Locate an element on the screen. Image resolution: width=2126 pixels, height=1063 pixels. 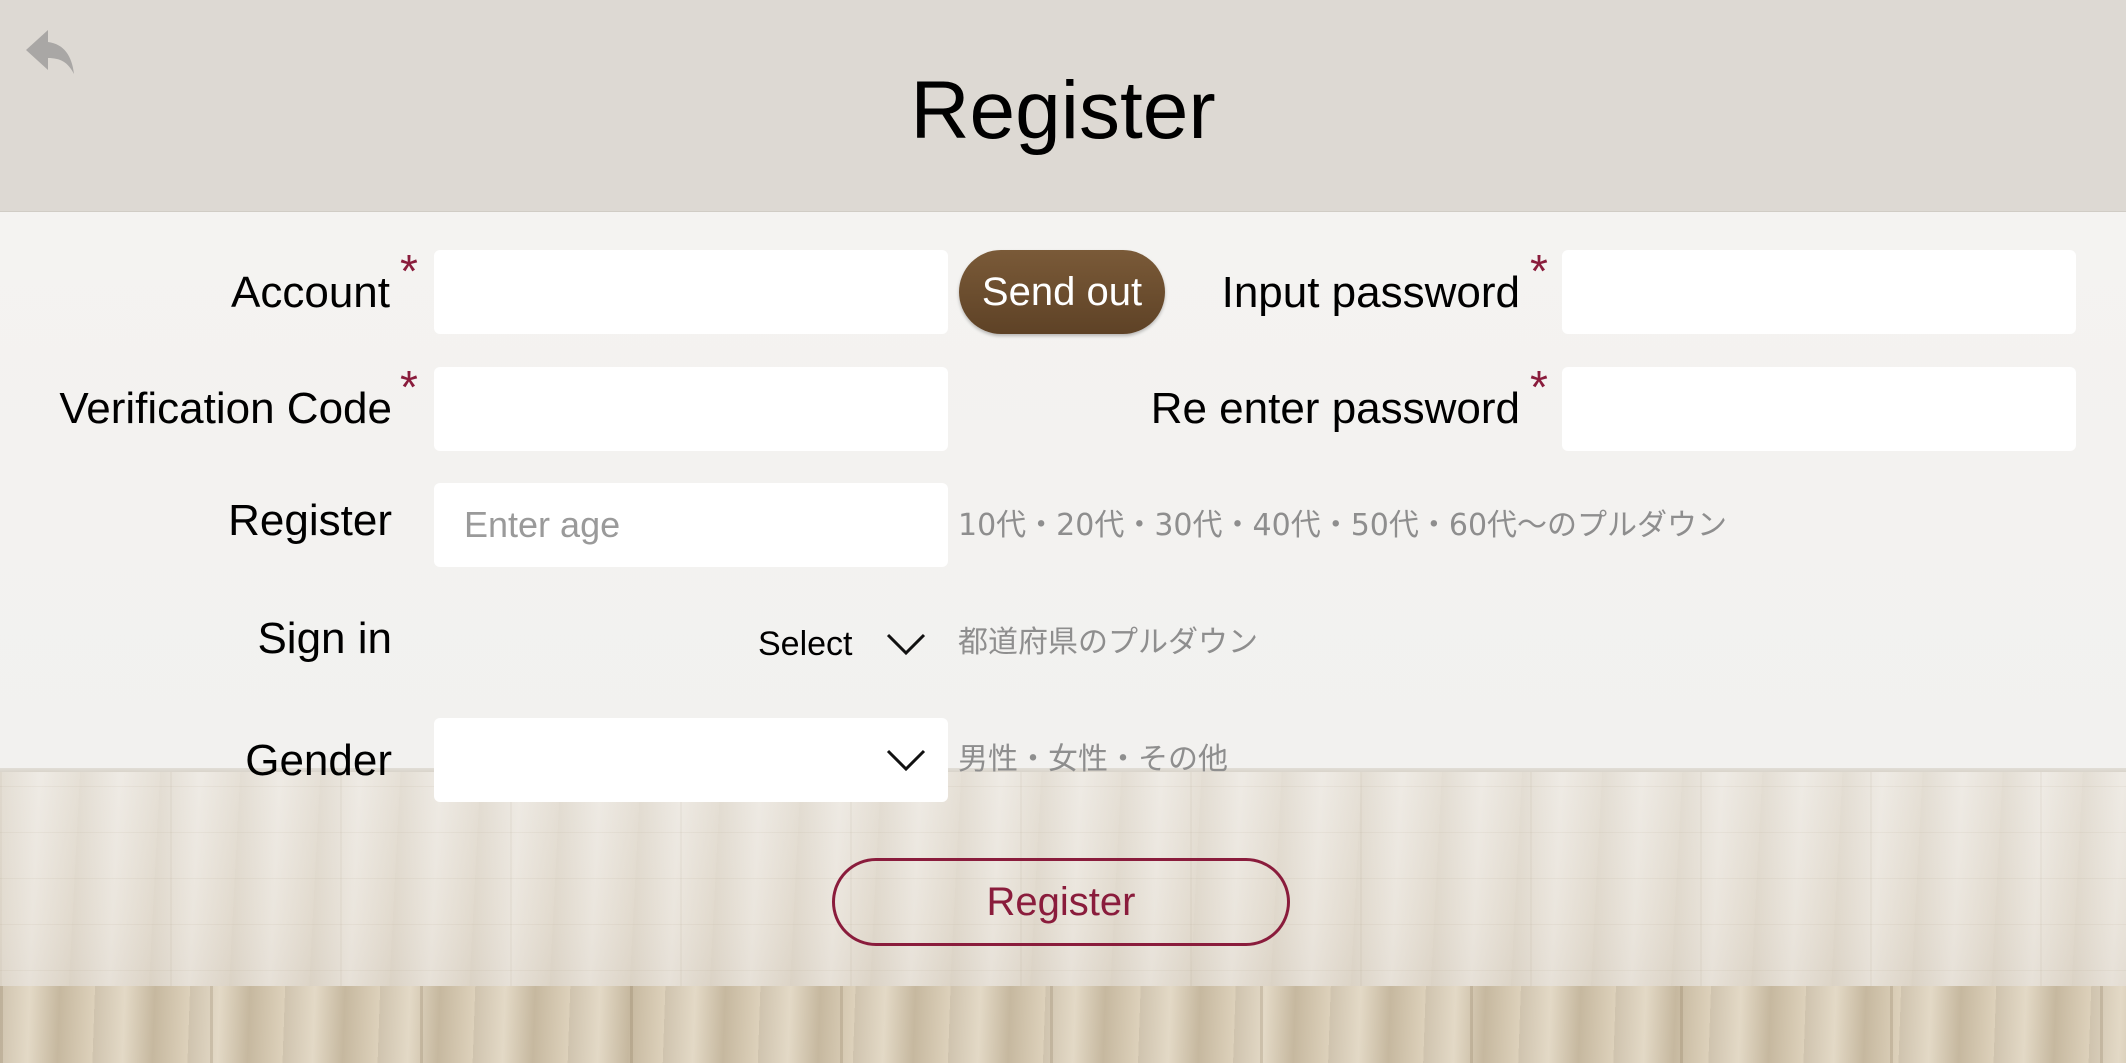
verification-code-required-mark: * is located at coordinates (409, 387).